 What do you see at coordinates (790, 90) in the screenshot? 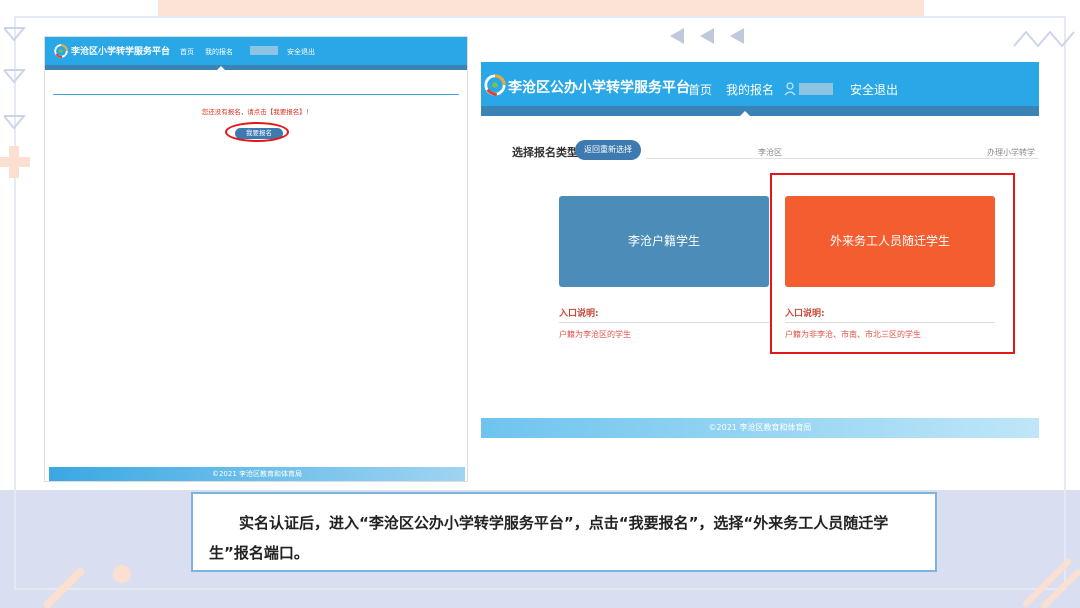
I see `user-icon` at bounding box center [790, 90].